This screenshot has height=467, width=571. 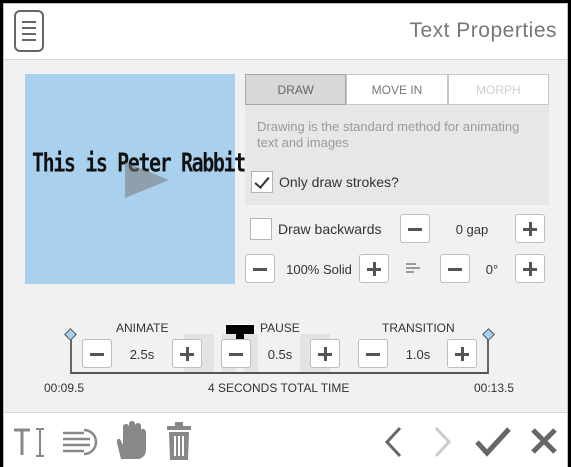 I want to click on align-left-icon, so click(x=413, y=269).